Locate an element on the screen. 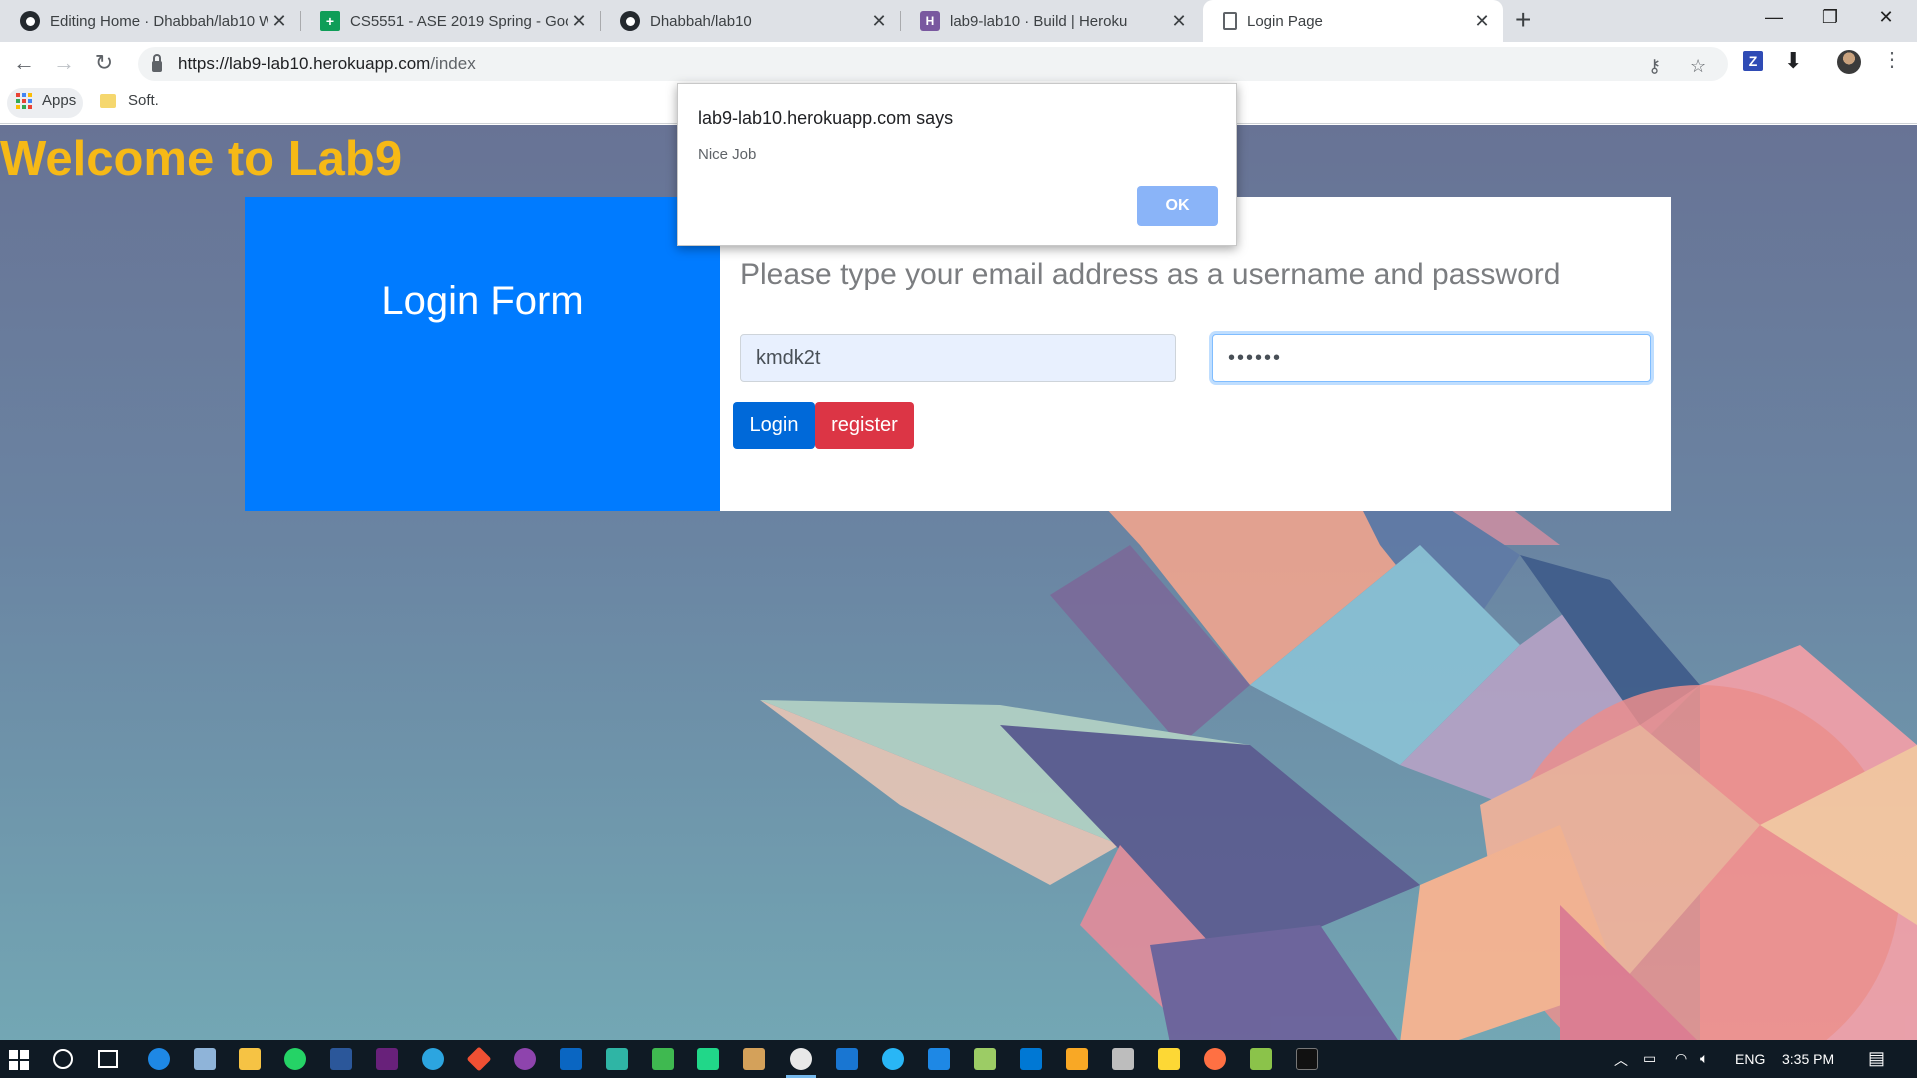 The width and height of the screenshot is (1917, 1078). vscode-icon is located at coordinates (1031, 1059).